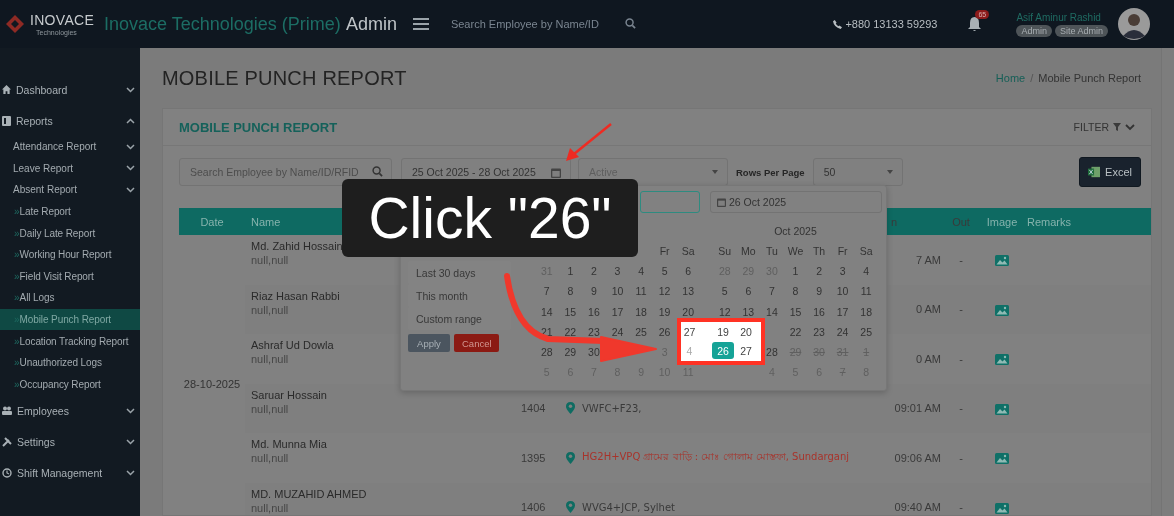 The width and height of the screenshot is (1174, 516). I want to click on calendar-day: 30, so click(594, 352).